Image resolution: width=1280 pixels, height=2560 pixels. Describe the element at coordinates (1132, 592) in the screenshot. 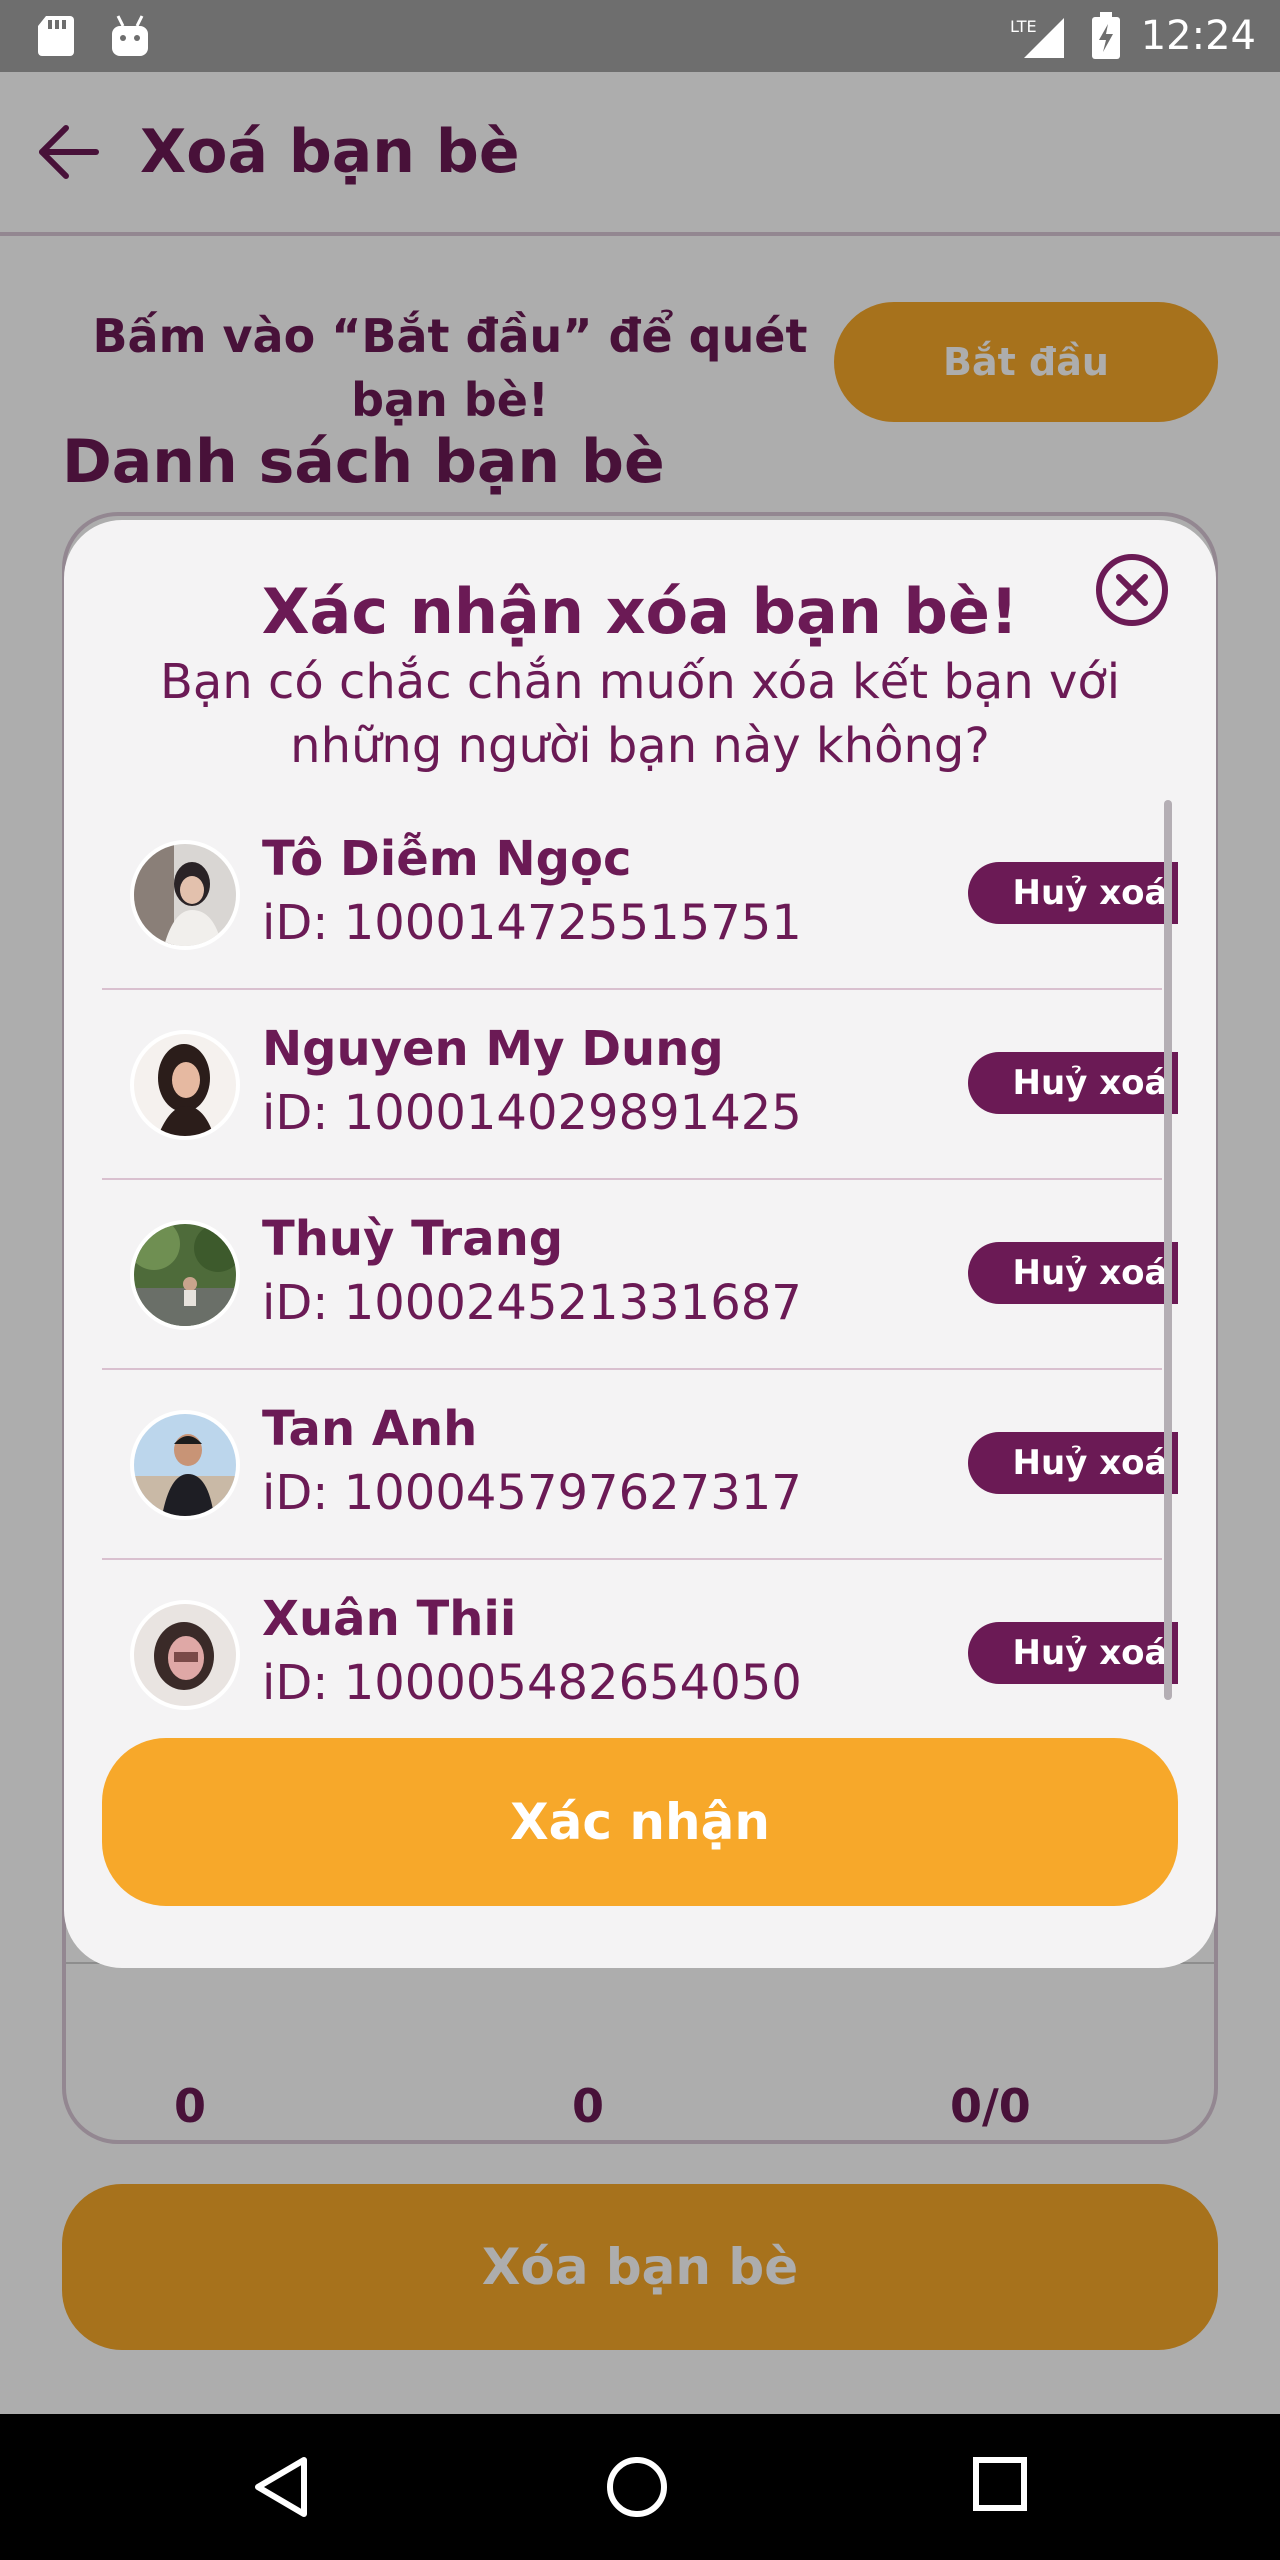

I see `close-circle-icon` at that location.